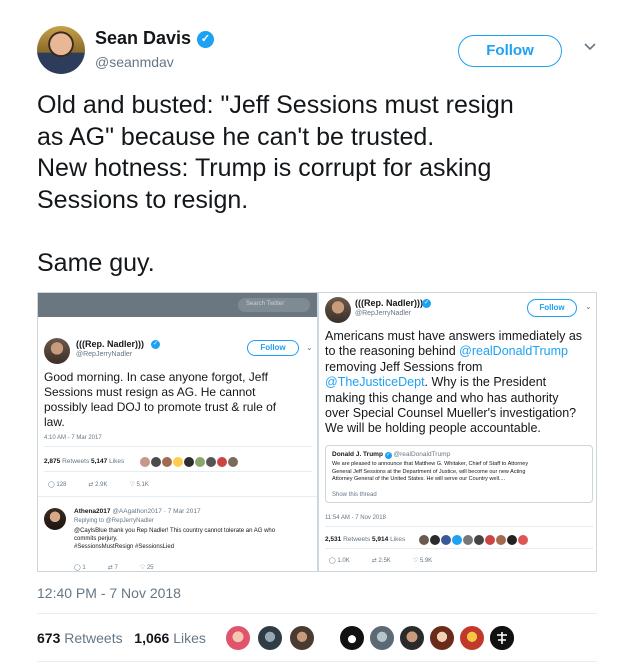 Image resolution: width=634 pixels, height=663 pixels. I want to click on tweet-timestamp: 12:40 PM - 7 Nov 2018, so click(109, 593).